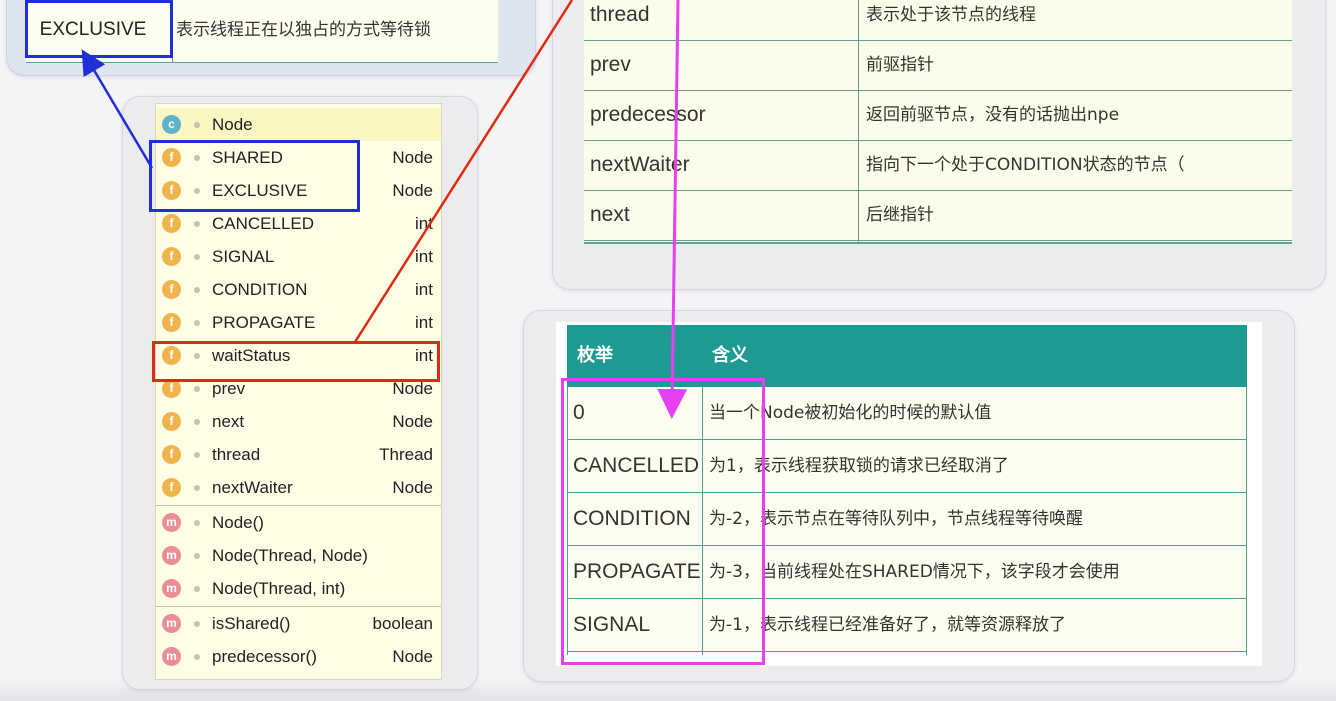  Describe the element at coordinates (672, 209) in the screenshot. I see `magenta-arrow-line` at that location.